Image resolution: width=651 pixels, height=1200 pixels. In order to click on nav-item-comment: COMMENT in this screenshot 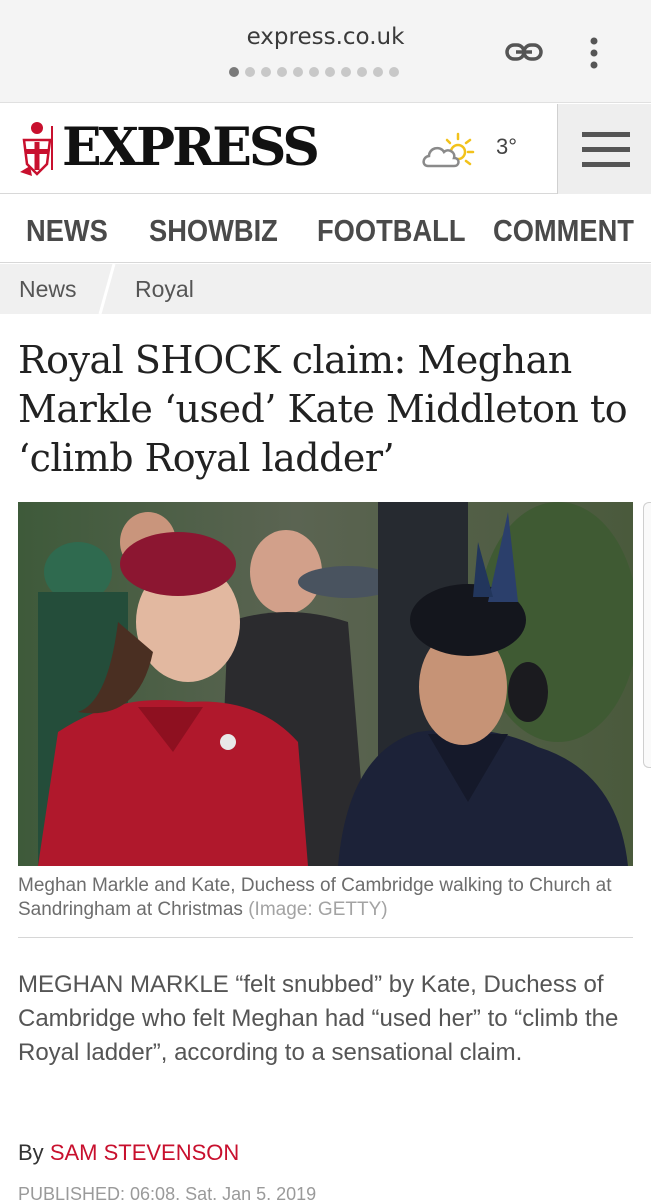, I will do `click(563, 231)`.